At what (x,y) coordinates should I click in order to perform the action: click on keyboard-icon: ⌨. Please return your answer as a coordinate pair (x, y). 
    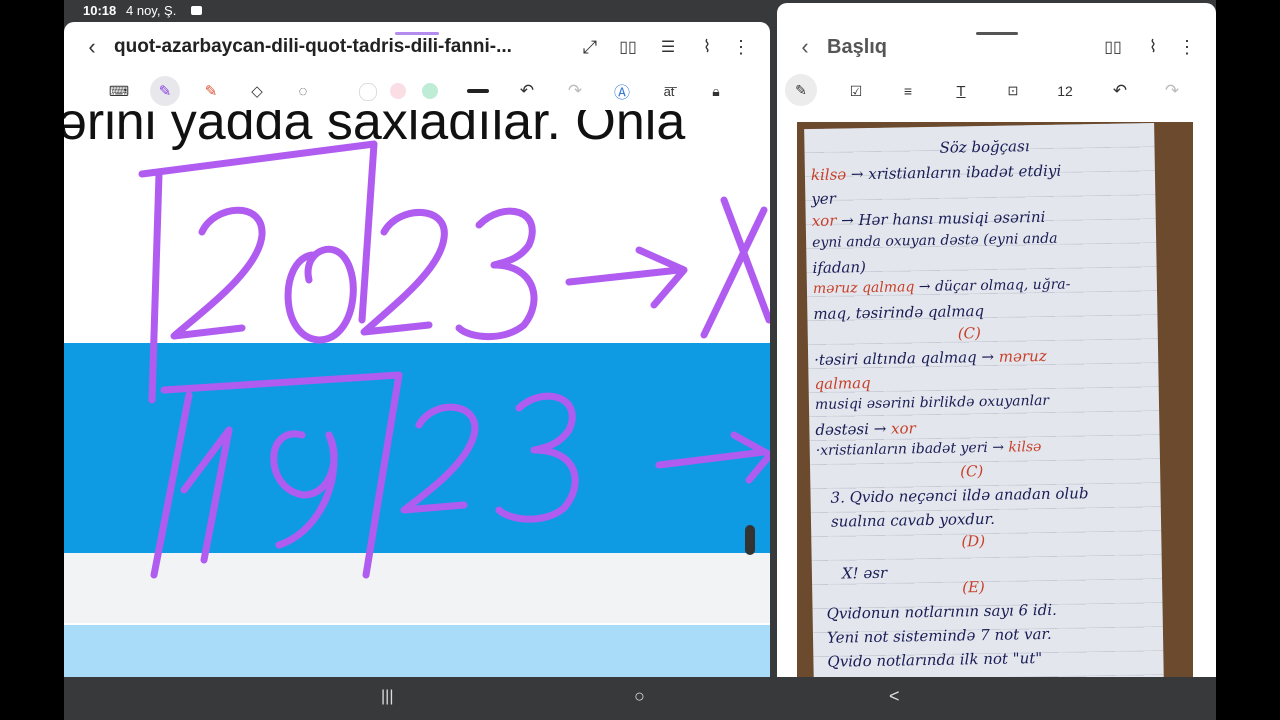
    Looking at the image, I should click on (119, 91).